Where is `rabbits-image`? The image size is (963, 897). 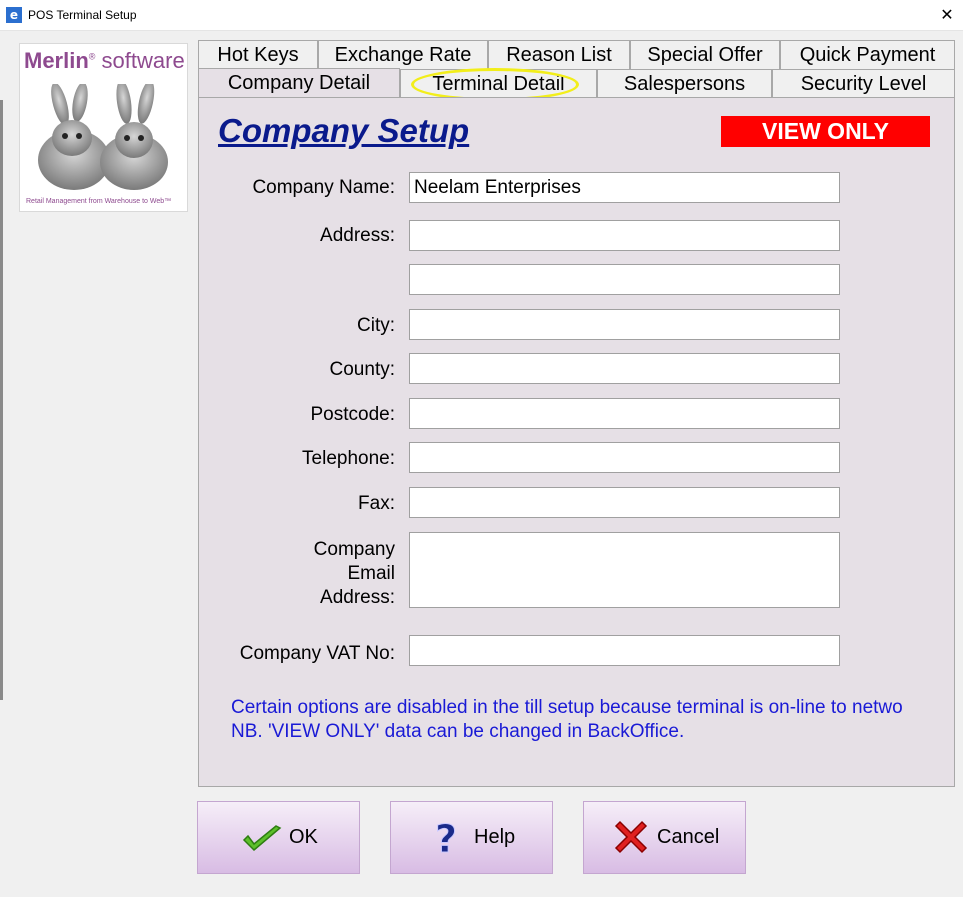 rabbits-image is located at coordinates (103, 137).